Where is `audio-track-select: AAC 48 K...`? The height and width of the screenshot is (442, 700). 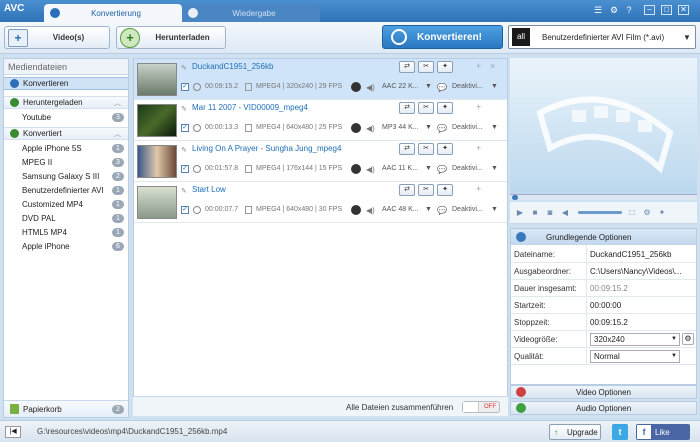 audio-track-select: AAC 48 K... is located at coordinates (400, 209).